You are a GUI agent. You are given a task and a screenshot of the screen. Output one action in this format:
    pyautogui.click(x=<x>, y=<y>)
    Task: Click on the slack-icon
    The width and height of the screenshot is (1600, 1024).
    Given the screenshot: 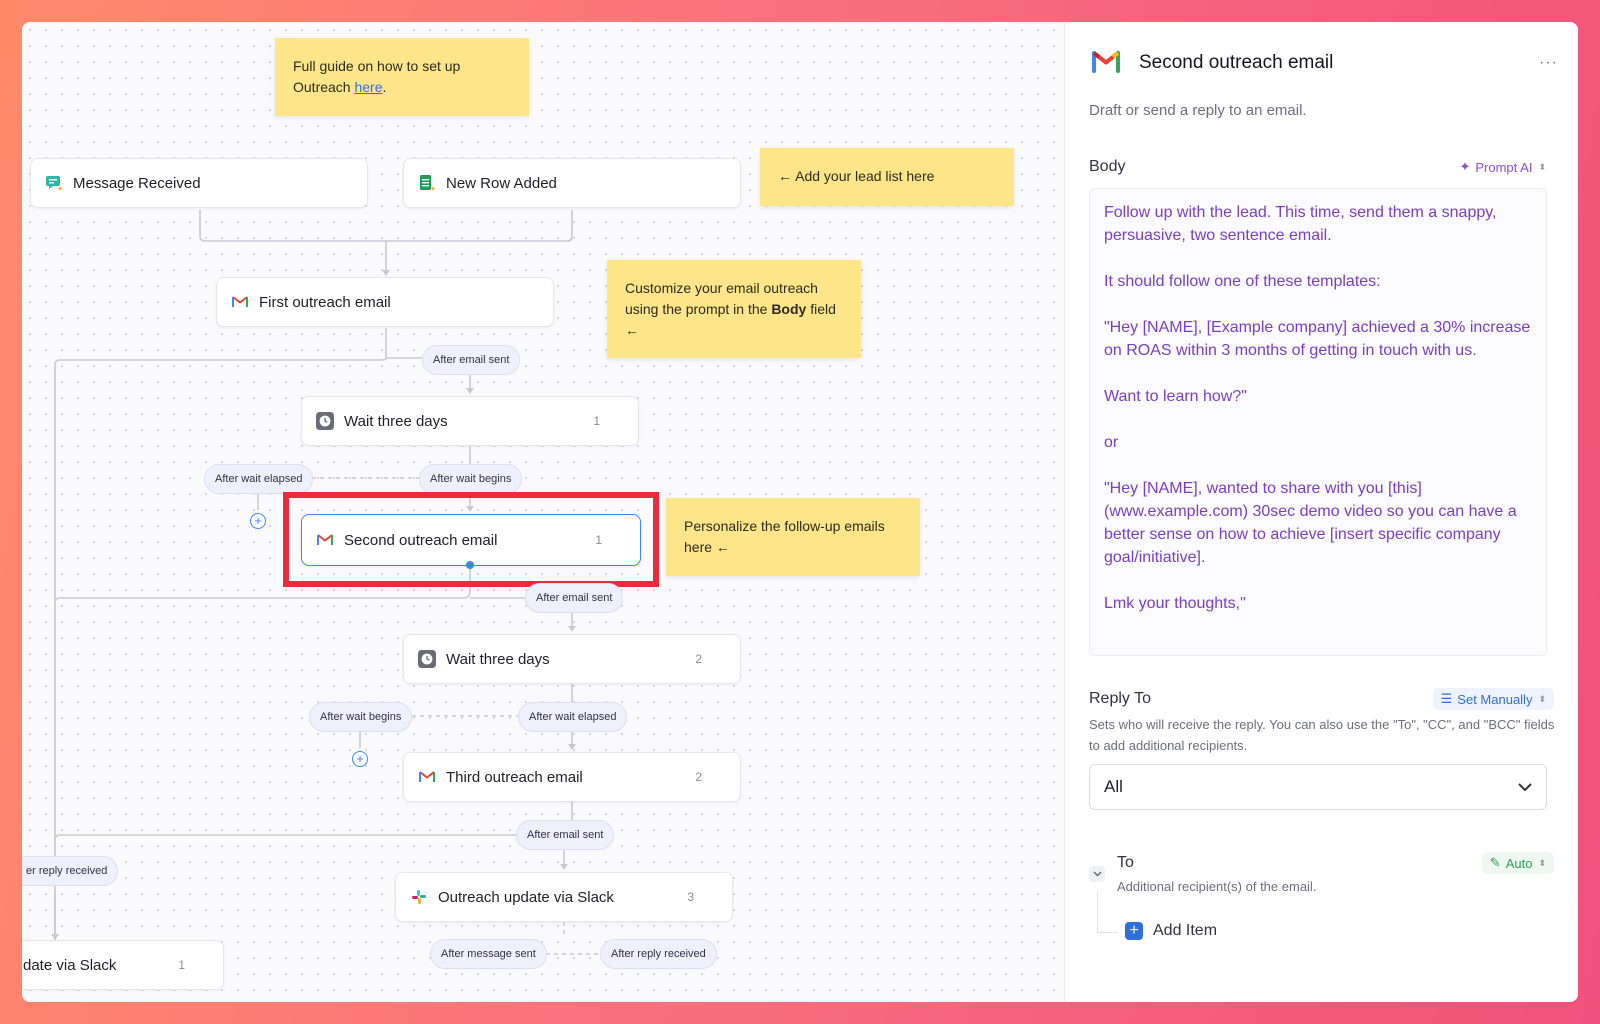 What is the action you would take?
    pyautogui.click(x=419, y=897)
    